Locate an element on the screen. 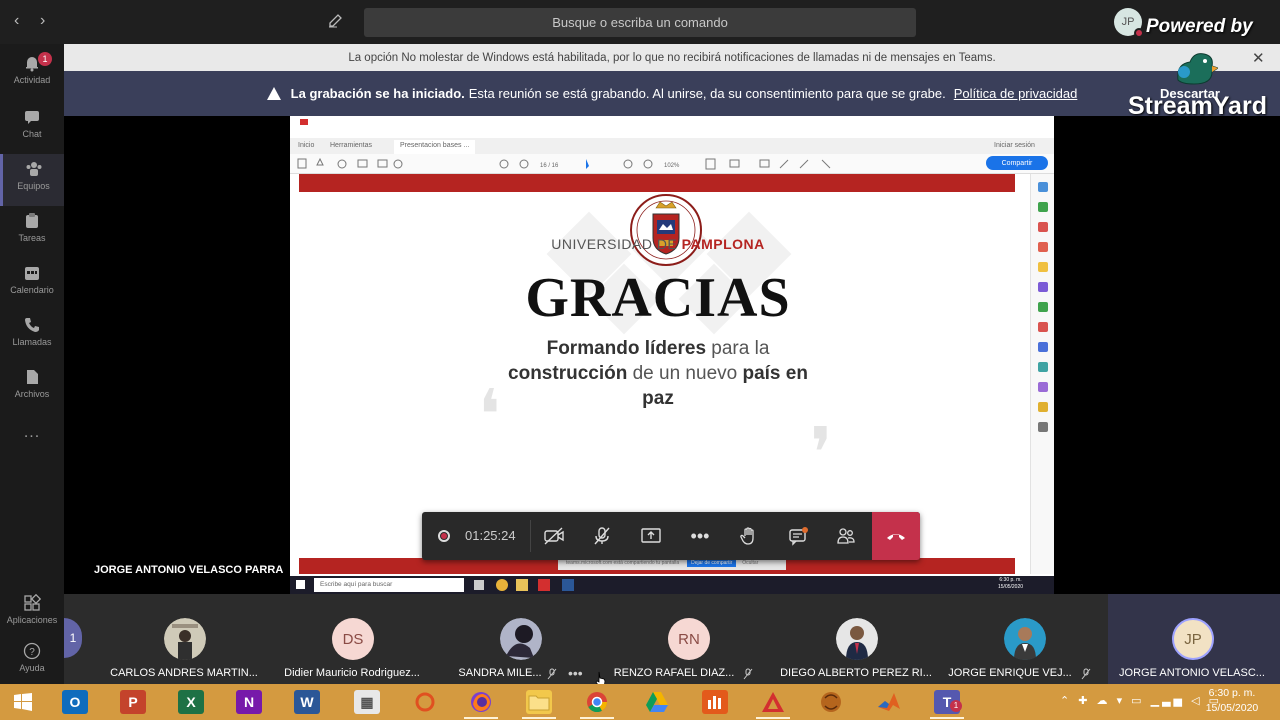 The height and width of the screenshot is (720, 1280). mic-toggle-button is located at coordinates (602, 536).